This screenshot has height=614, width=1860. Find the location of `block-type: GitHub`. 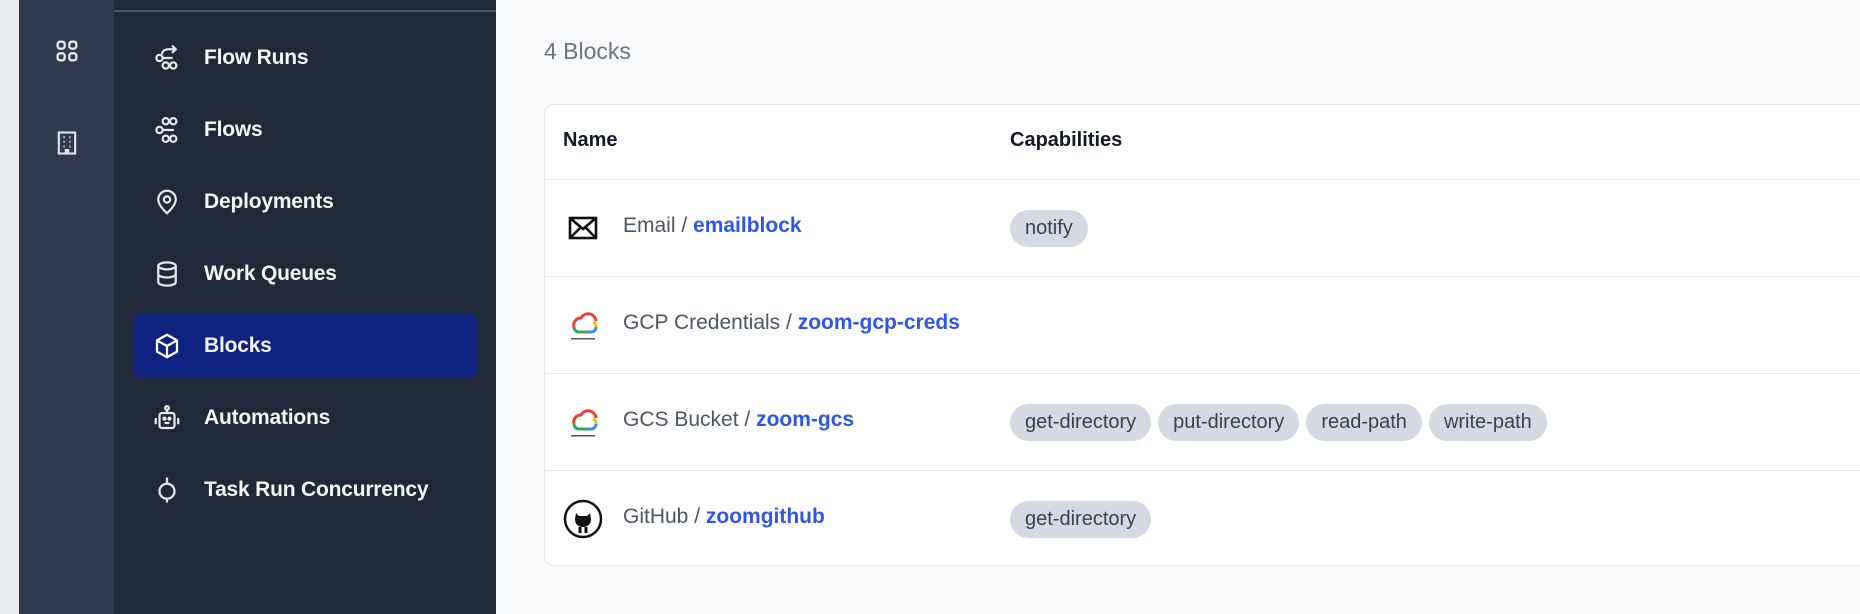

block-type: GitHub is located at coordinates (656, 516).